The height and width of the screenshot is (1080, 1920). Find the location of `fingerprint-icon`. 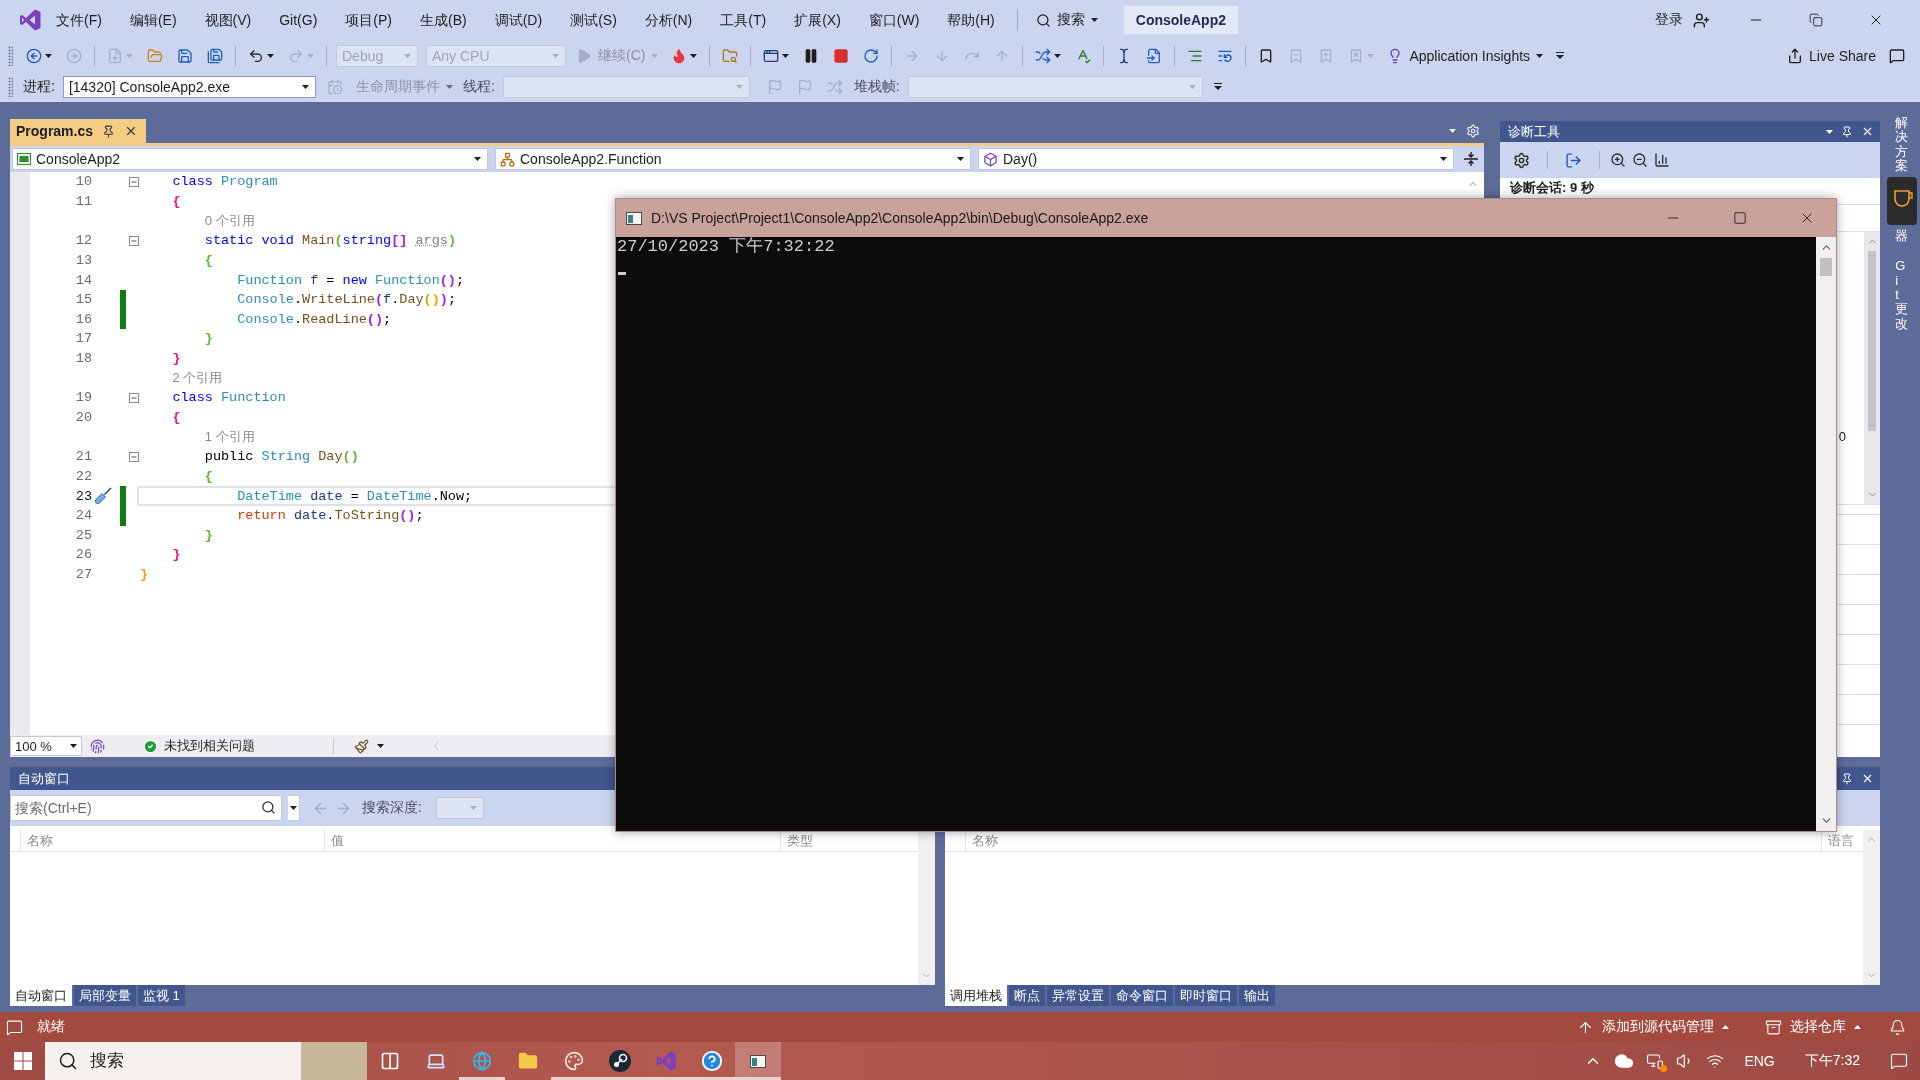

fingerprint-icon is located at coordinates (97, 746).